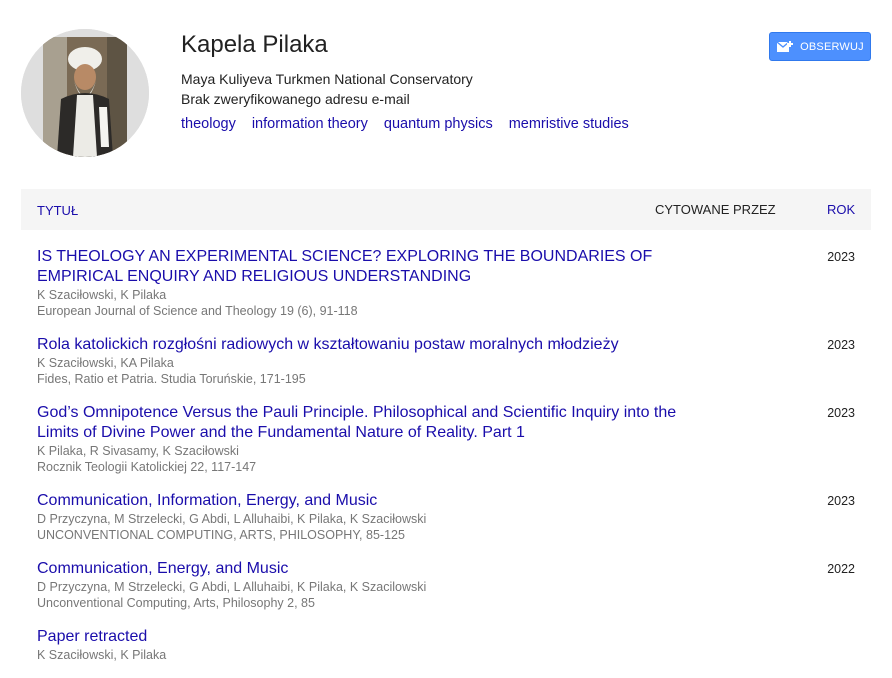  I want to click on article-title-link: Paper retracted, so click(367, 637).